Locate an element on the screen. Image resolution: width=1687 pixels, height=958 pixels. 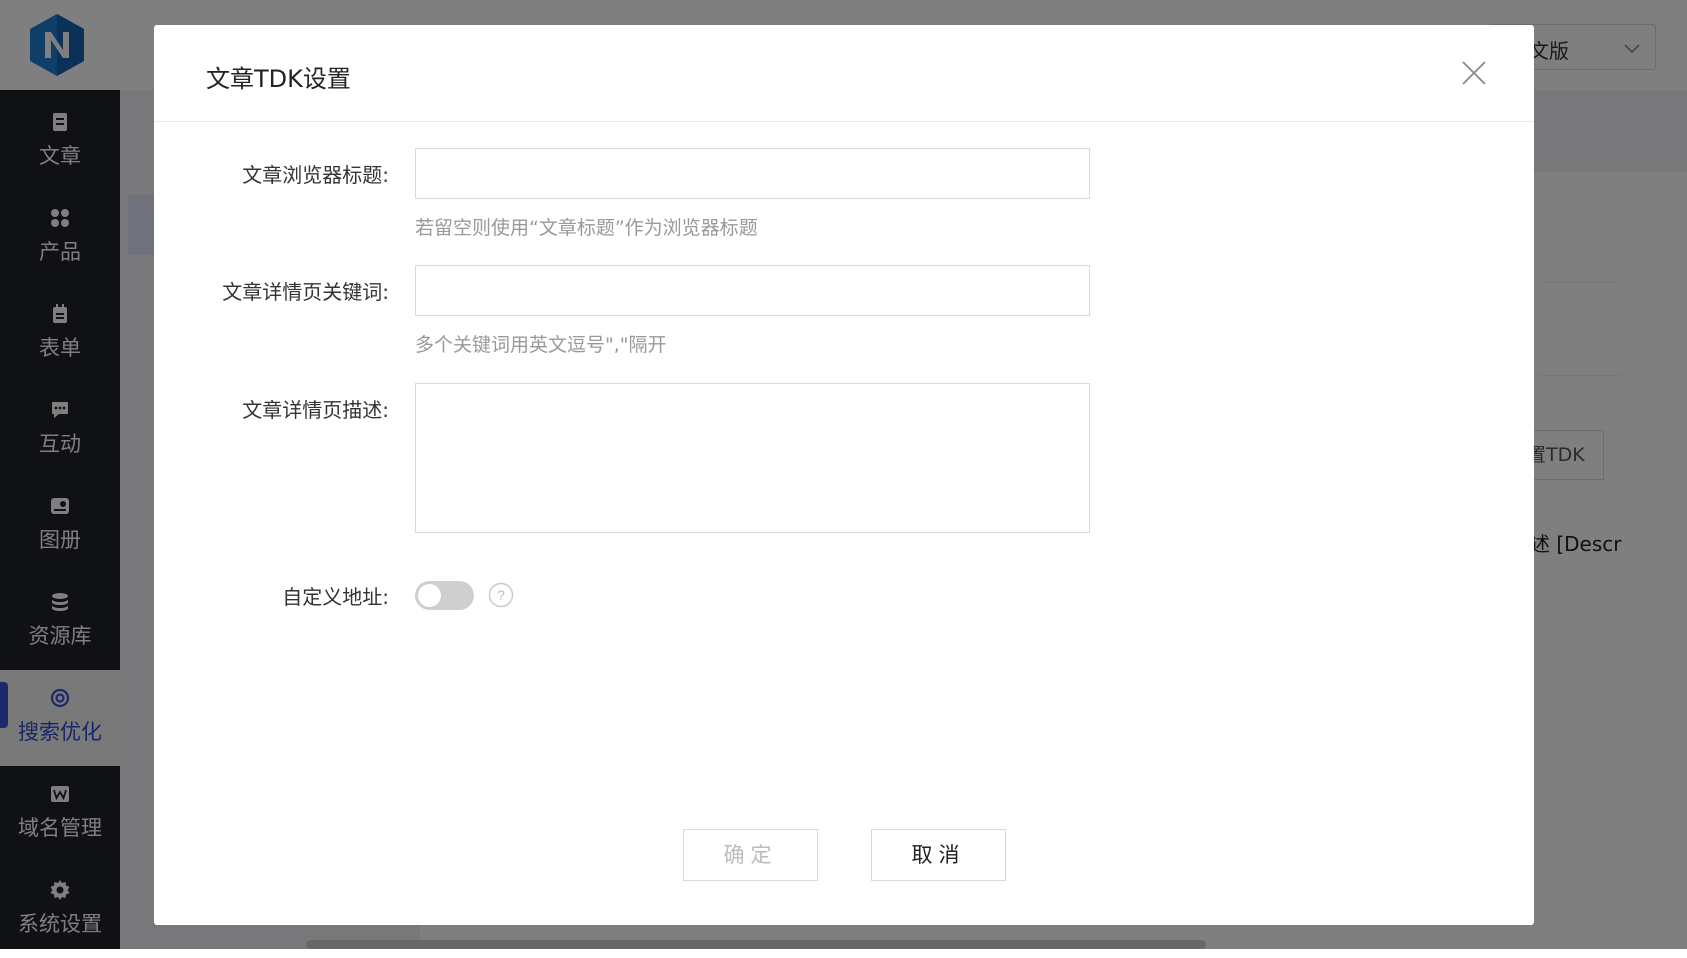
description-label: 文章详情页描述: is located at coordinates (315, 410).